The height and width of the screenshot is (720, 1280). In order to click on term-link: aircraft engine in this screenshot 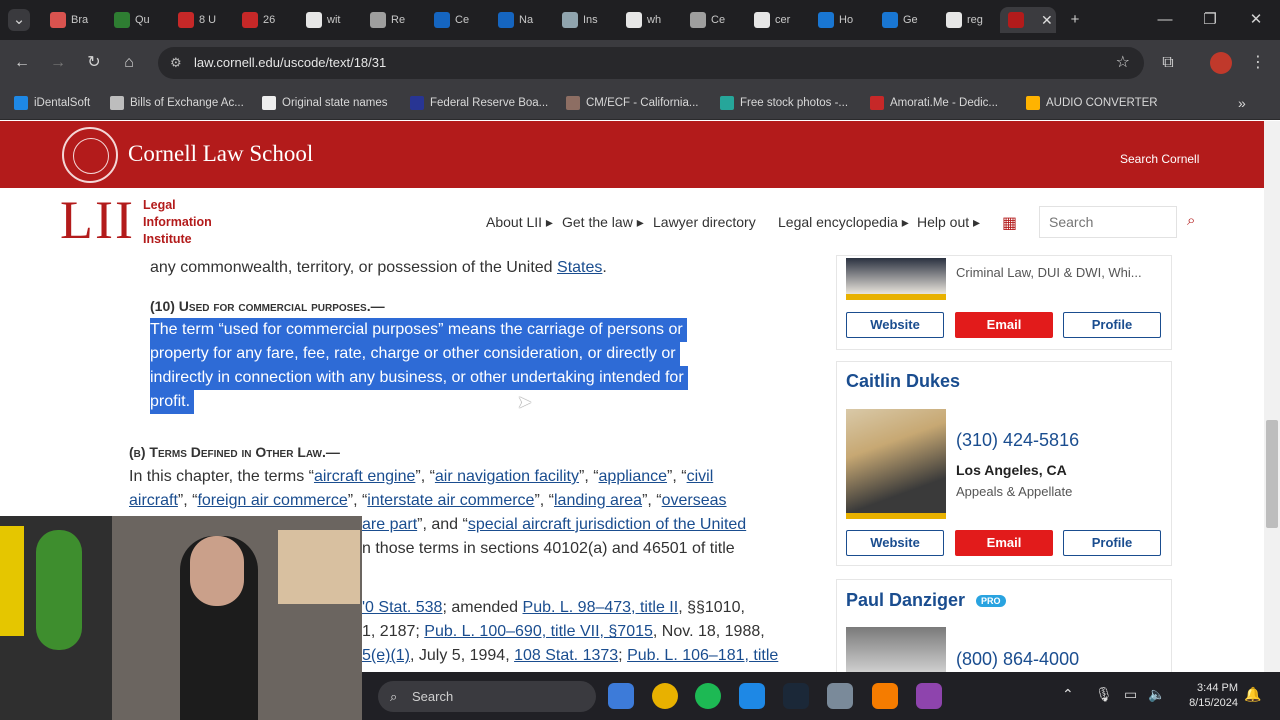, I will do `click(364, 476)`.